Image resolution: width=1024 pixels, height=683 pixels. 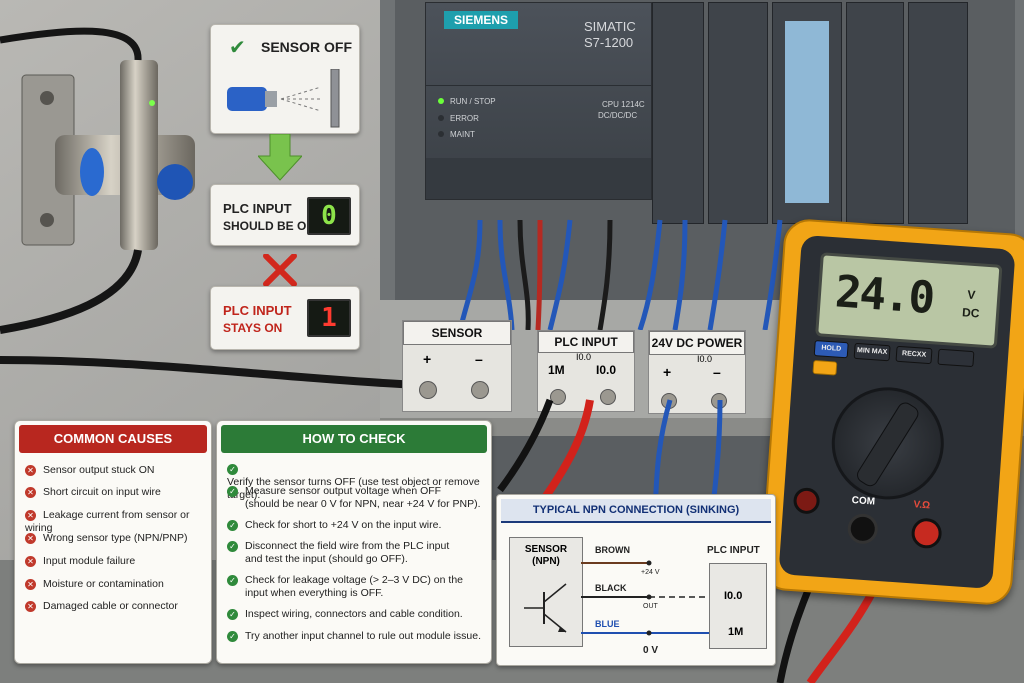 What do you see at coordinates (545, 608) in the screenshot?
I see `transistor-icon` at bounding box center [545, 608].